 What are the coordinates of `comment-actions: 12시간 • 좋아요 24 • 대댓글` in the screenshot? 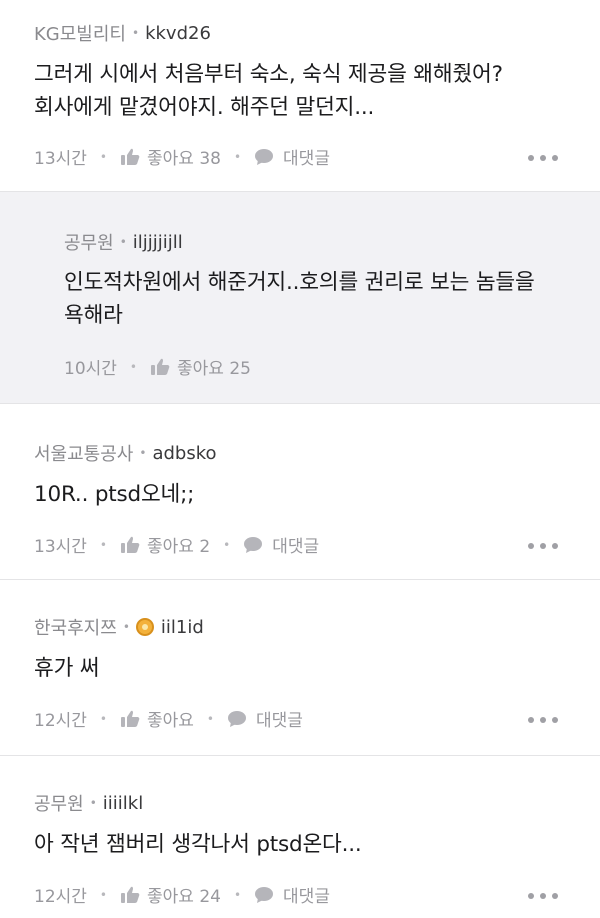 It's located at (182, 894).